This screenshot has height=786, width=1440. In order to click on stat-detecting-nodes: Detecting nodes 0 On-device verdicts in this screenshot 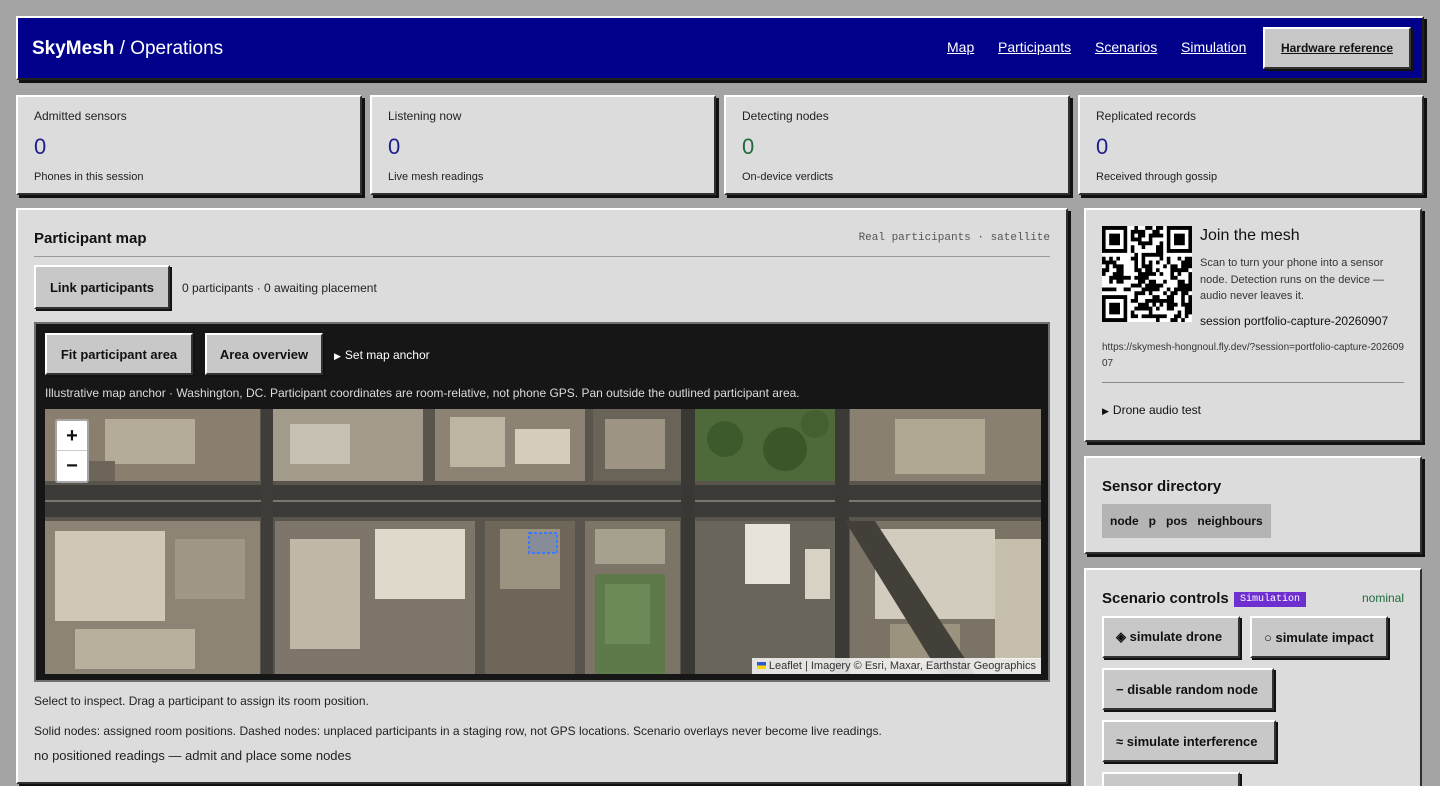, I will do `click(897, 145)`.